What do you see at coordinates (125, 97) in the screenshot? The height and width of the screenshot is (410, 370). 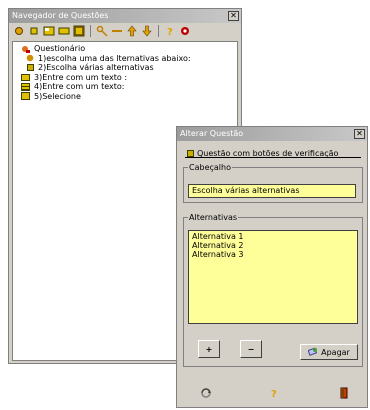 I see `tree-item: 5)Selecione` at bounding box center [125, 97].